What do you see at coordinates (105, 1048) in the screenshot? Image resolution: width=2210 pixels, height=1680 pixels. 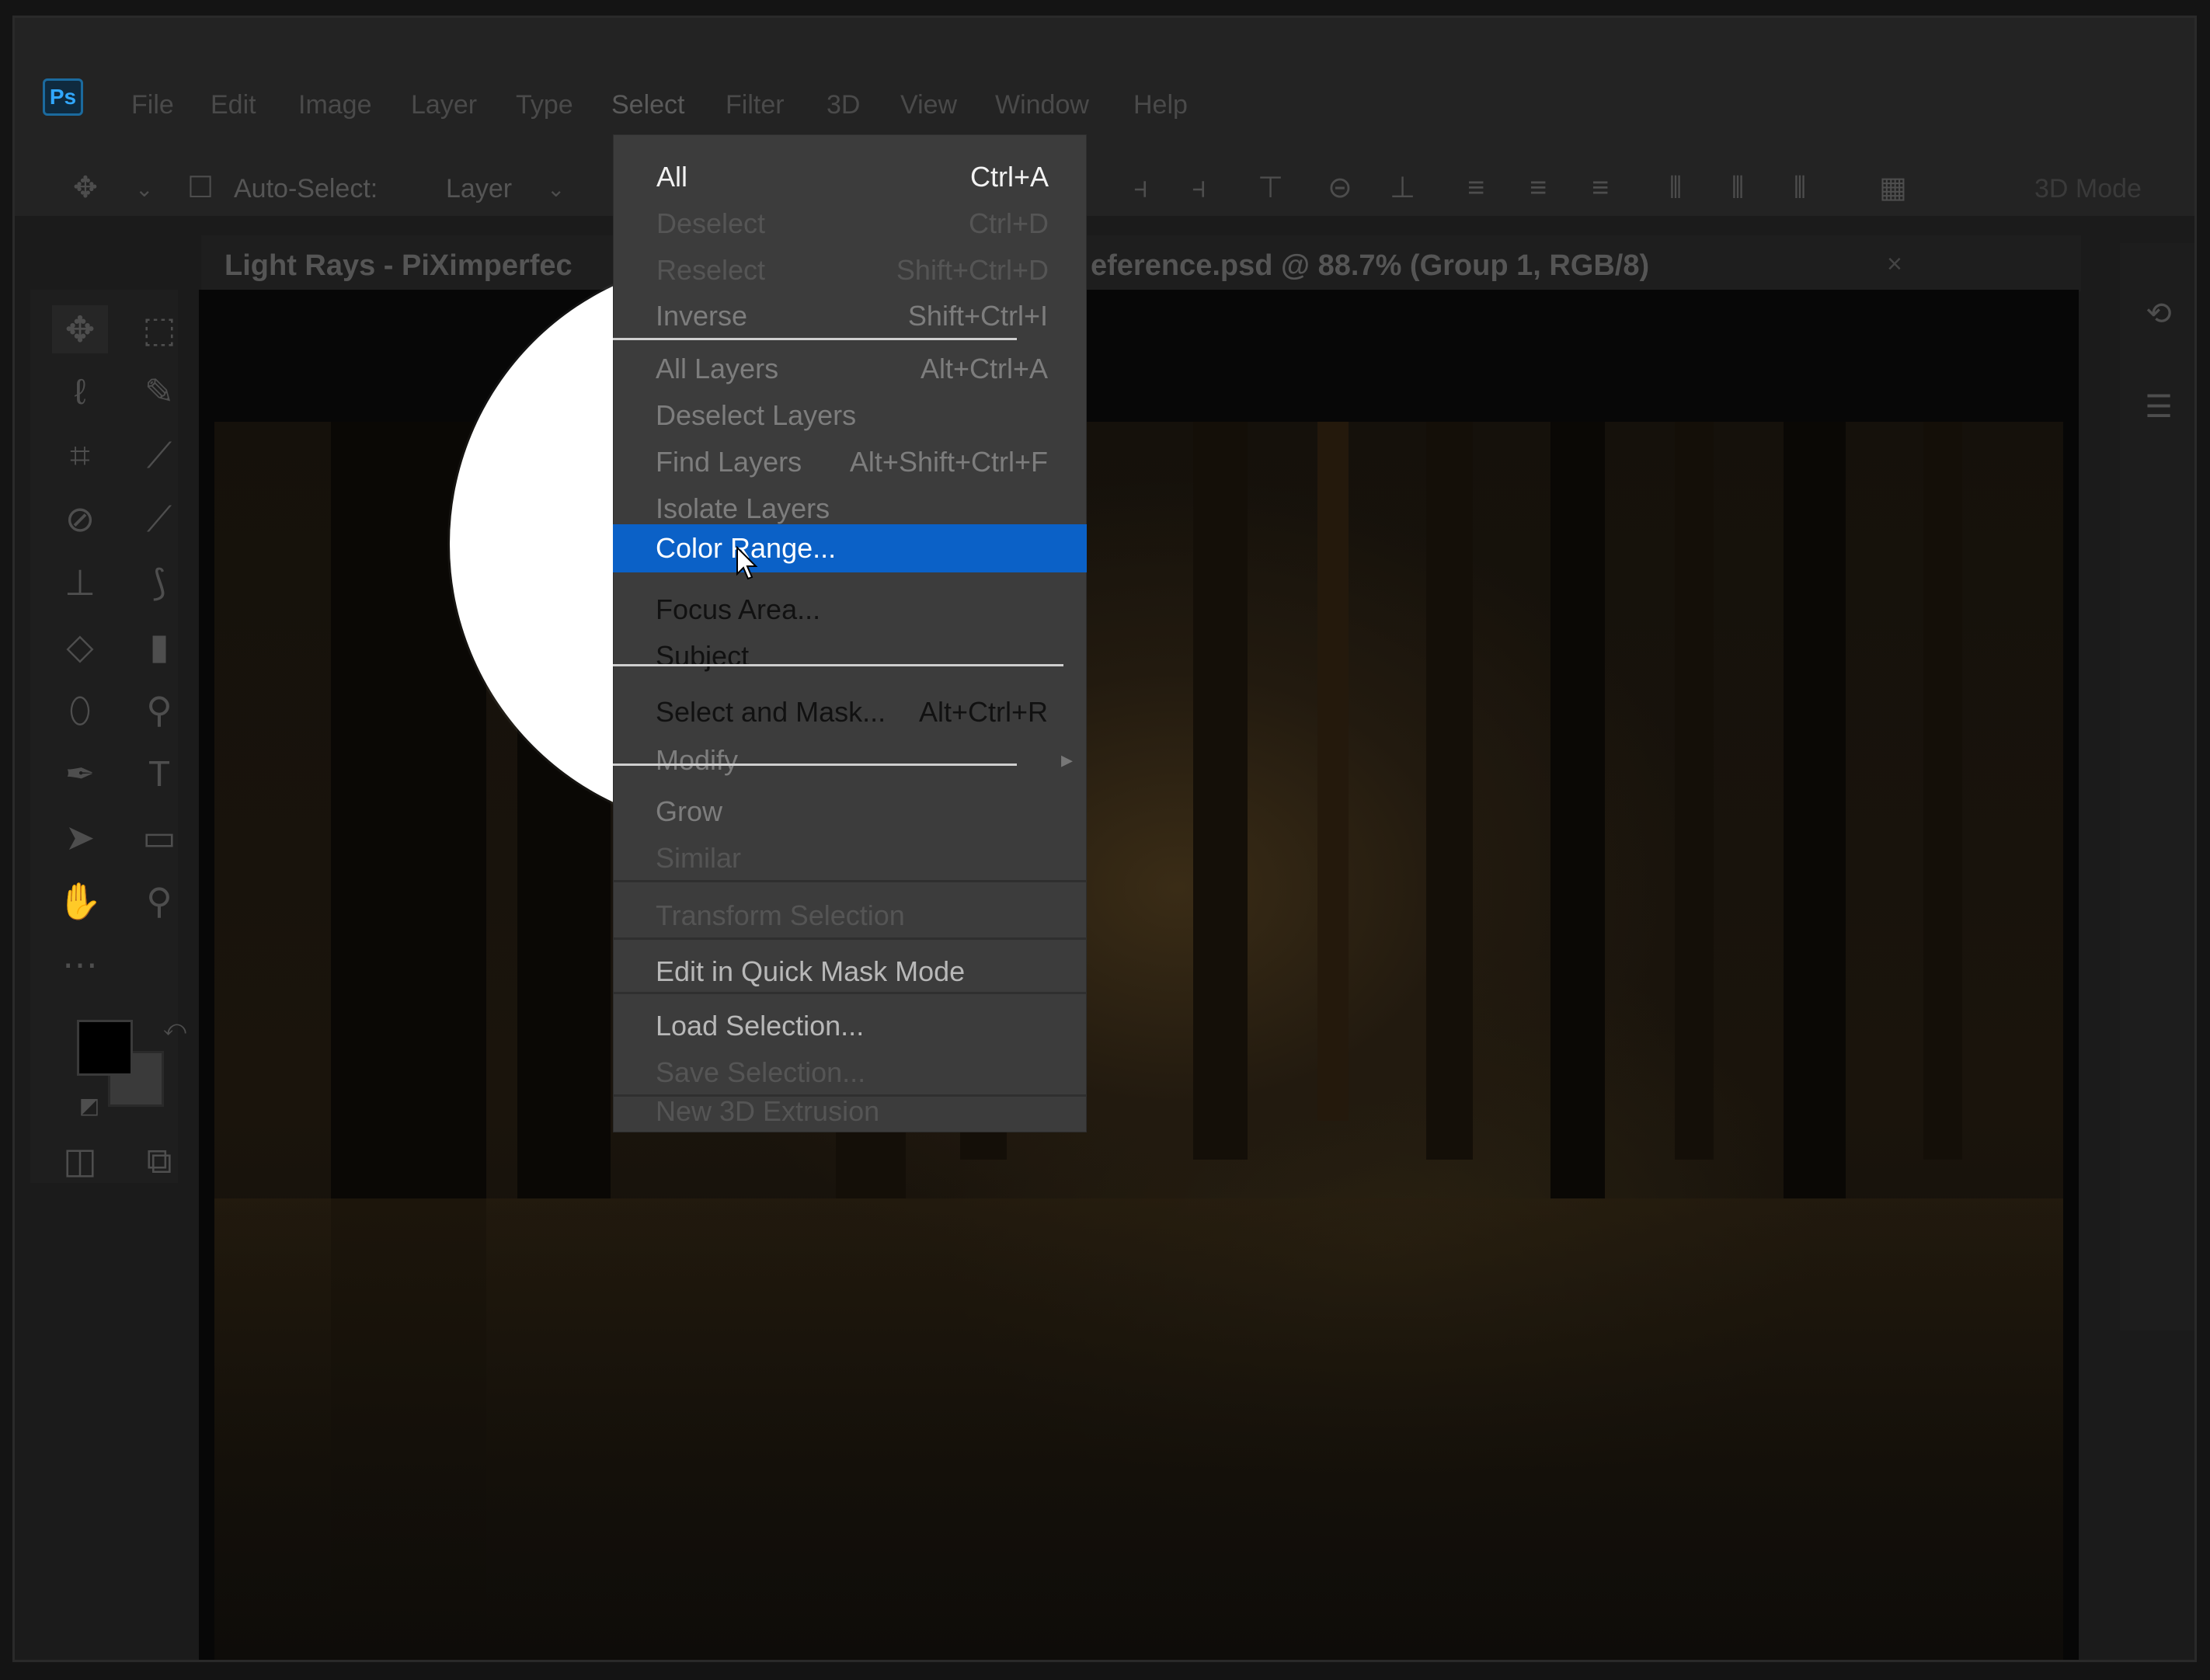 I see `foreground-color-swatch` at bounding box center [105, 1048].